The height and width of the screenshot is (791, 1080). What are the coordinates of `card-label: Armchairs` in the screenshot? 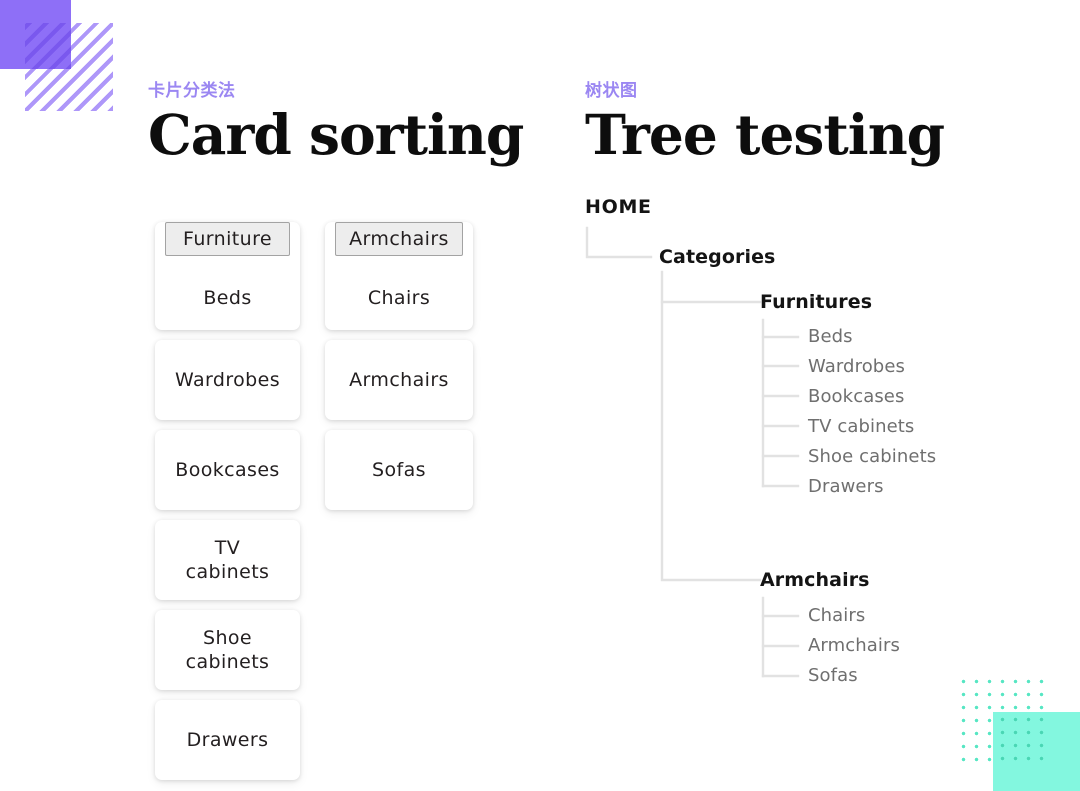 It's located at (399, 380).